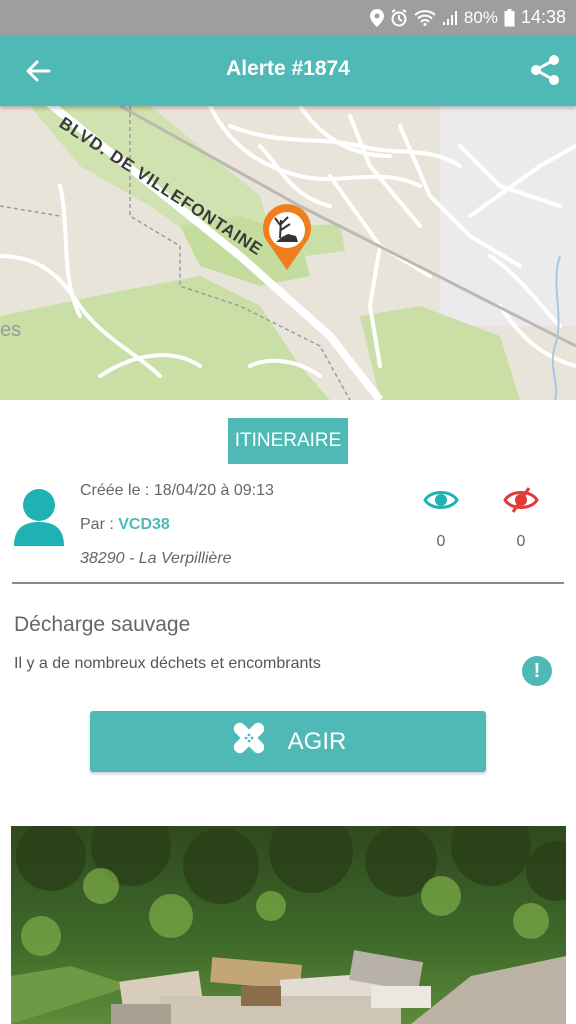 The image size is (576, 1024). I want to click on act-button: AGIR, so click(288, 741).